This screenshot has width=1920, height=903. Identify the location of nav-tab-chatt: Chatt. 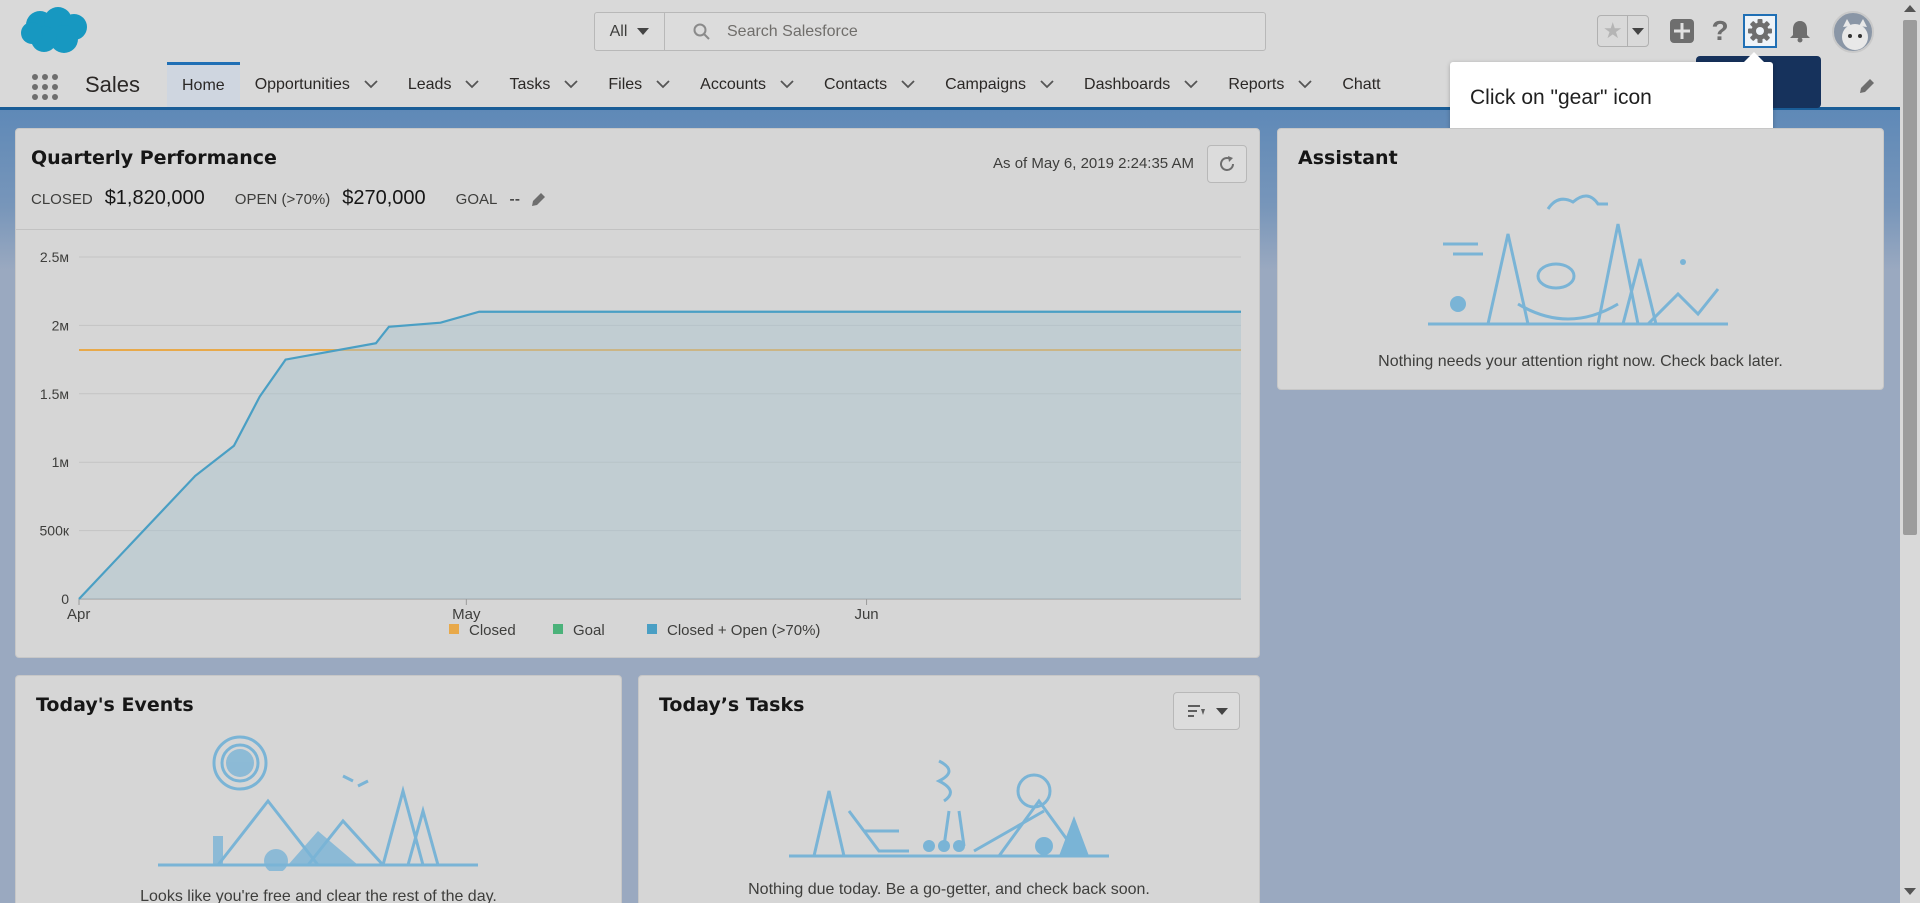
(1361, 84).